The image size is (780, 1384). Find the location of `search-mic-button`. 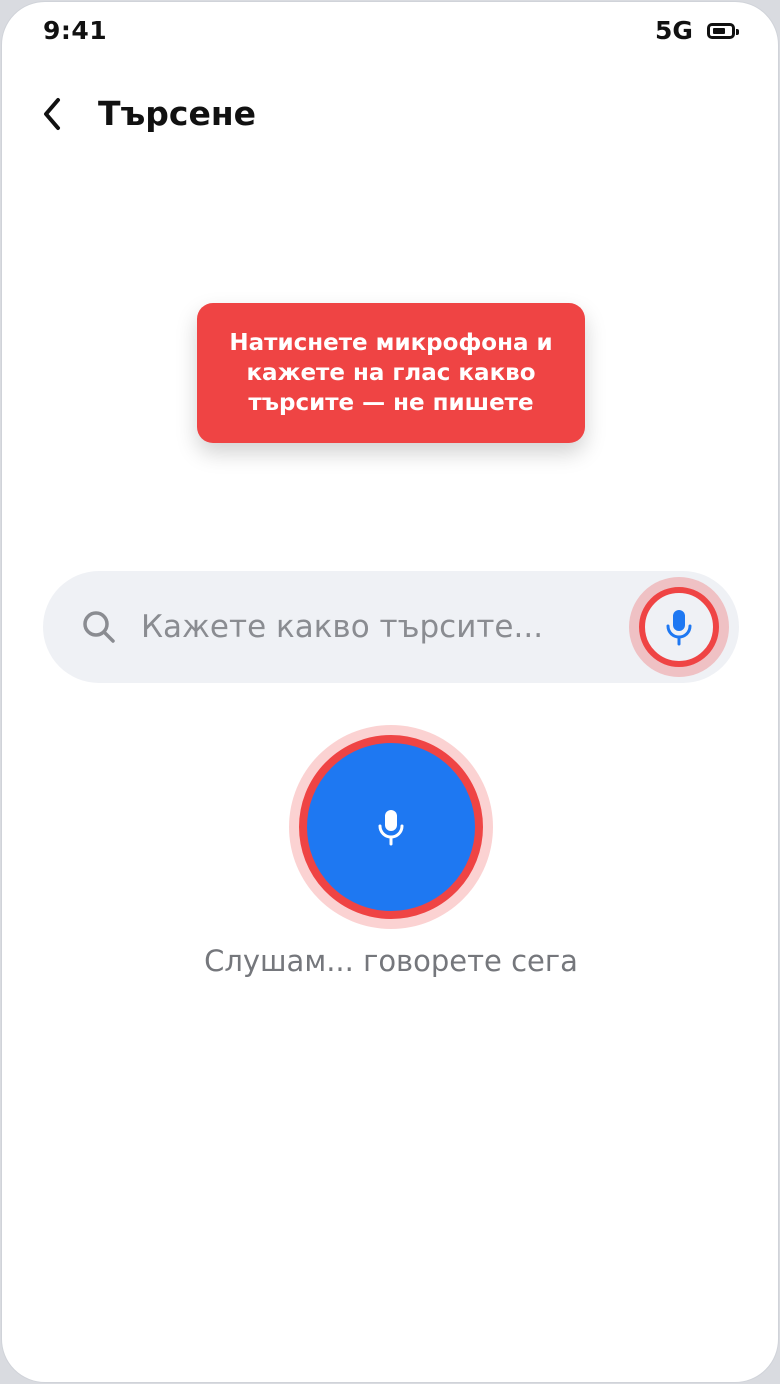

search-mic-button is located at coordinates (679, 627).